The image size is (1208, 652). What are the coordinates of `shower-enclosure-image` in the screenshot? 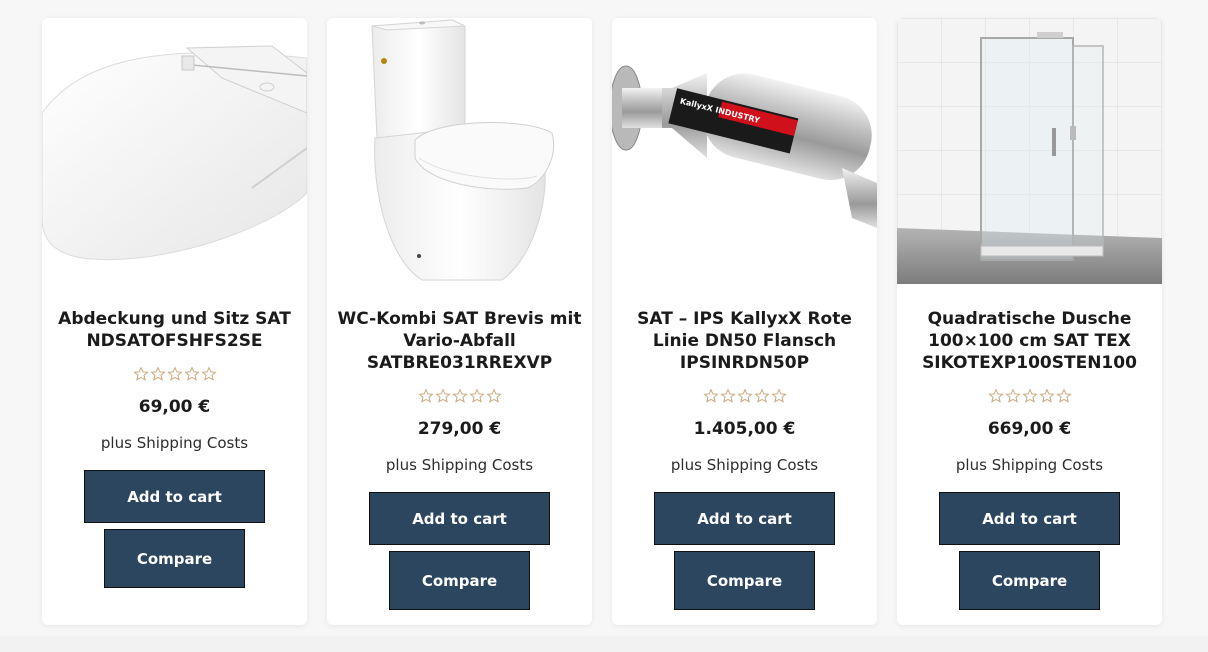 It's located at (1029, 151).